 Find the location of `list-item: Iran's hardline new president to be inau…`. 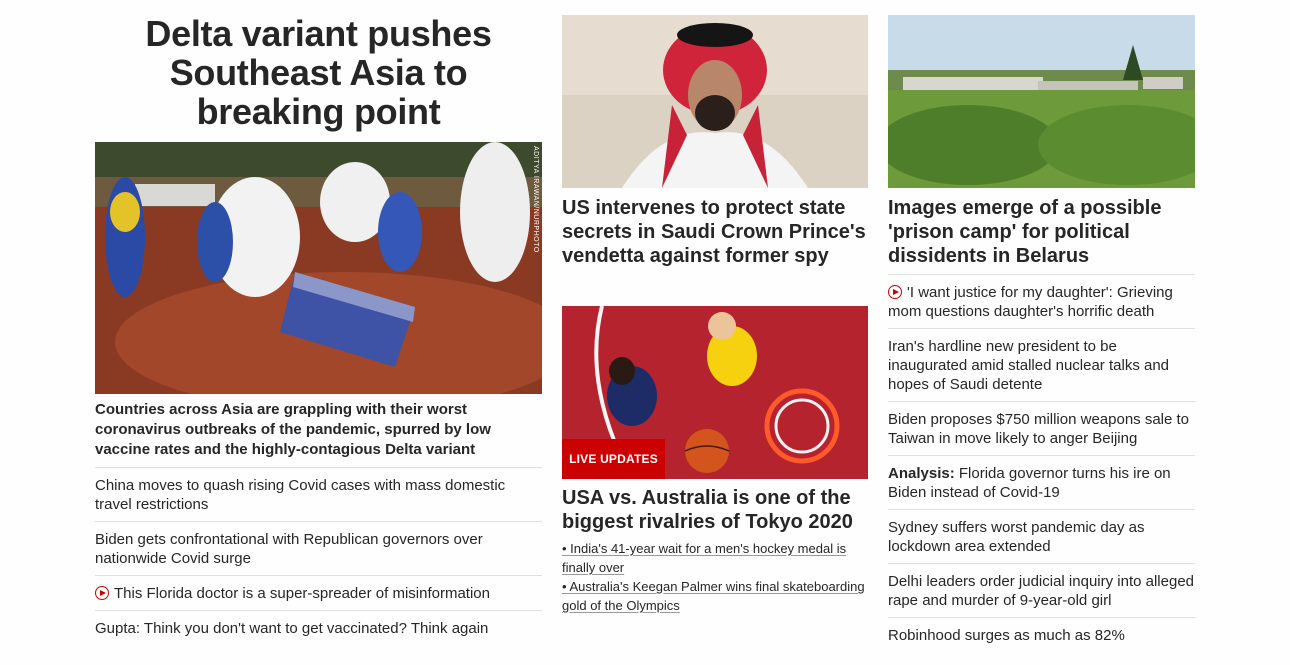

list-item: Iran's hardline new president to be inau… is located at coordinates (1041, 364).